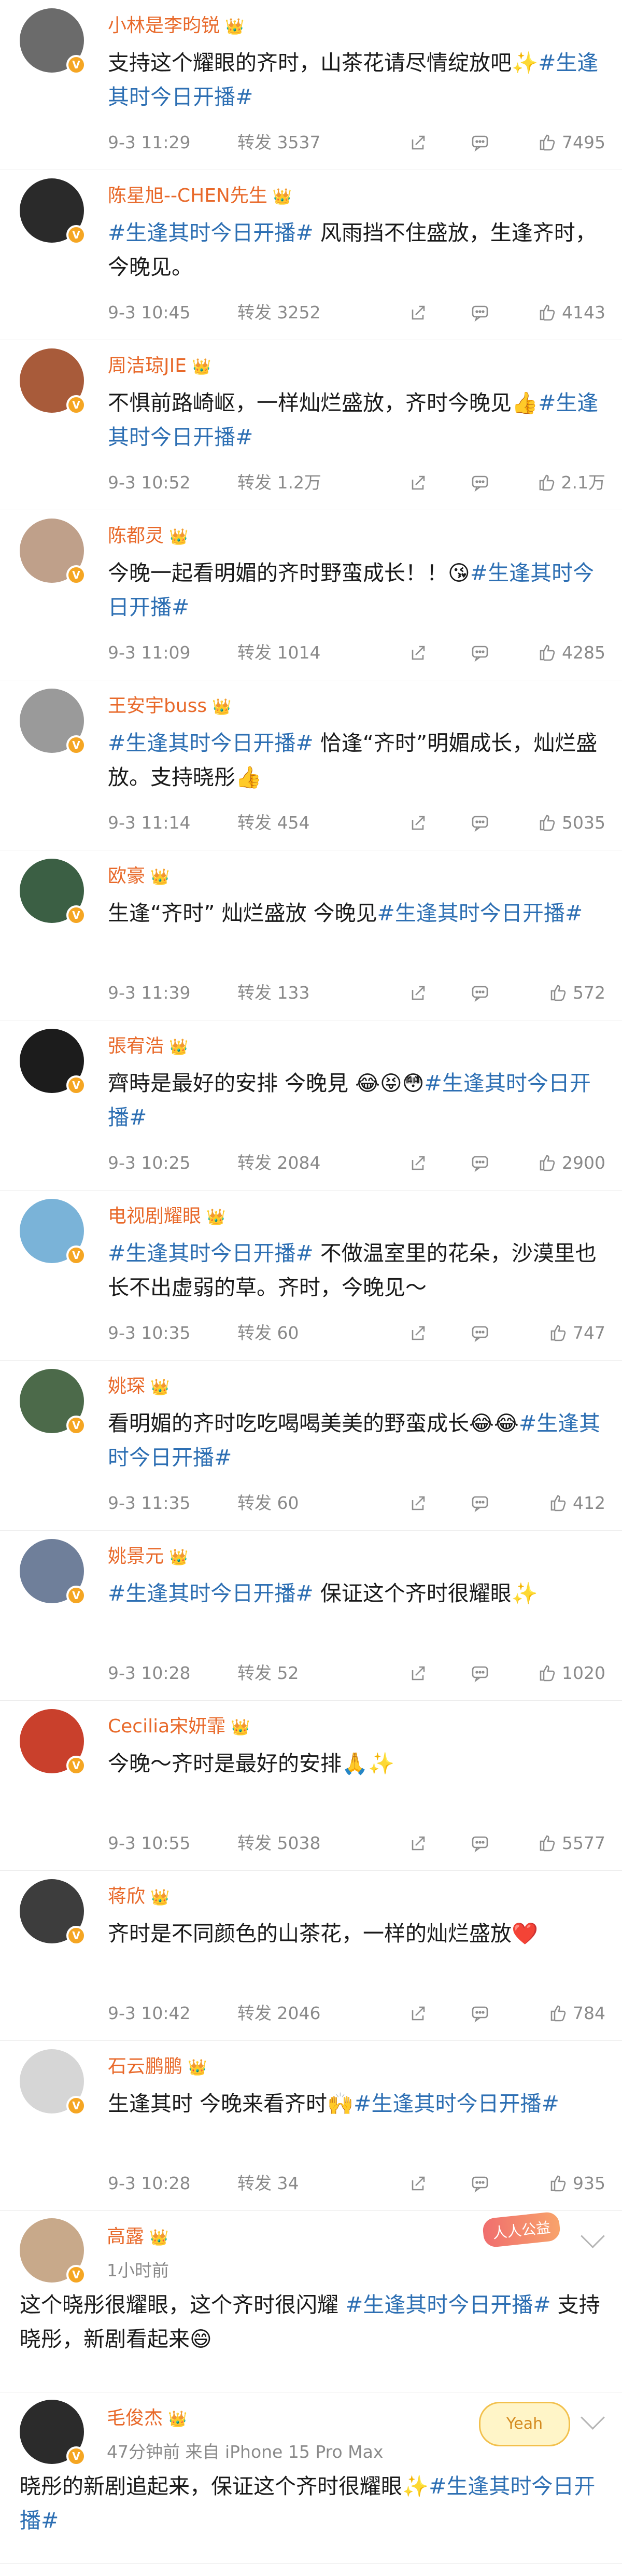 This screenshot has width=622, height=2576. What do you see at coordinates (577, 2013) in the screenshot?
I see `like-button: 784` at bounding box center [577, 2013].